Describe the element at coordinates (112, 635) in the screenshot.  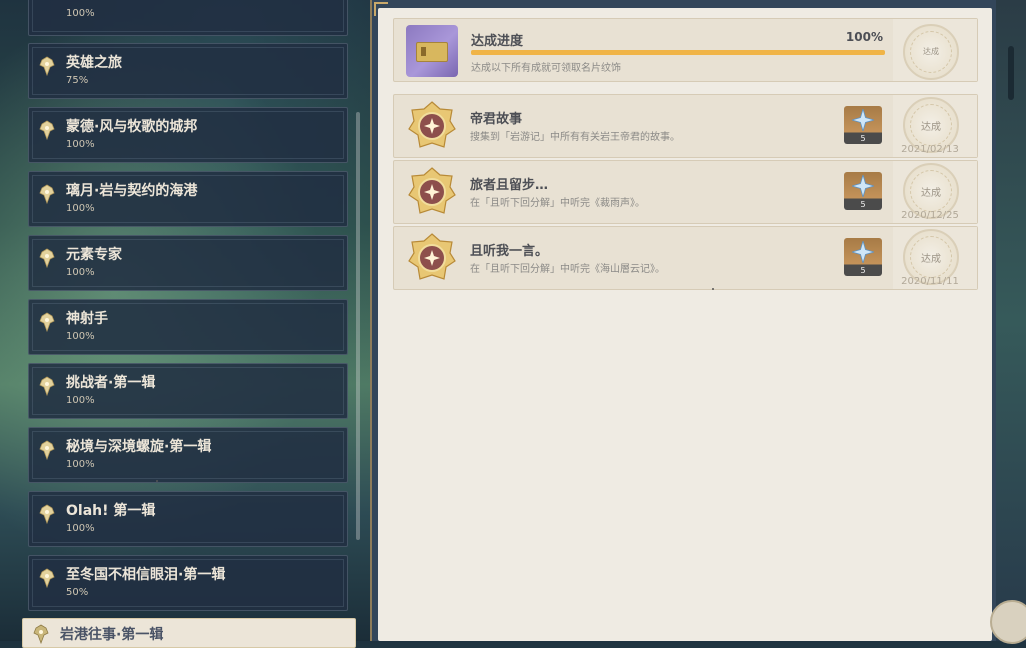
I see `category-title: 岩港往事·第一辑` at that location.